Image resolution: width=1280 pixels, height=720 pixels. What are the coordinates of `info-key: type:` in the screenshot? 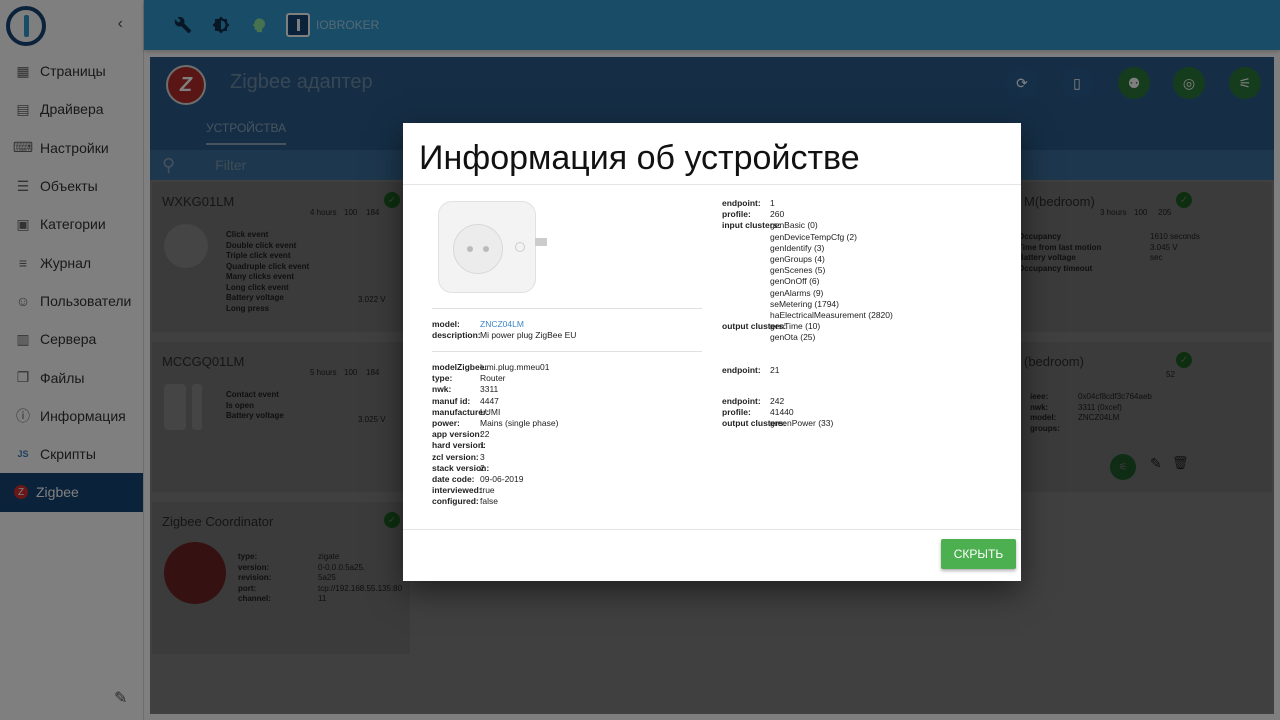 It's located at (442, 378).